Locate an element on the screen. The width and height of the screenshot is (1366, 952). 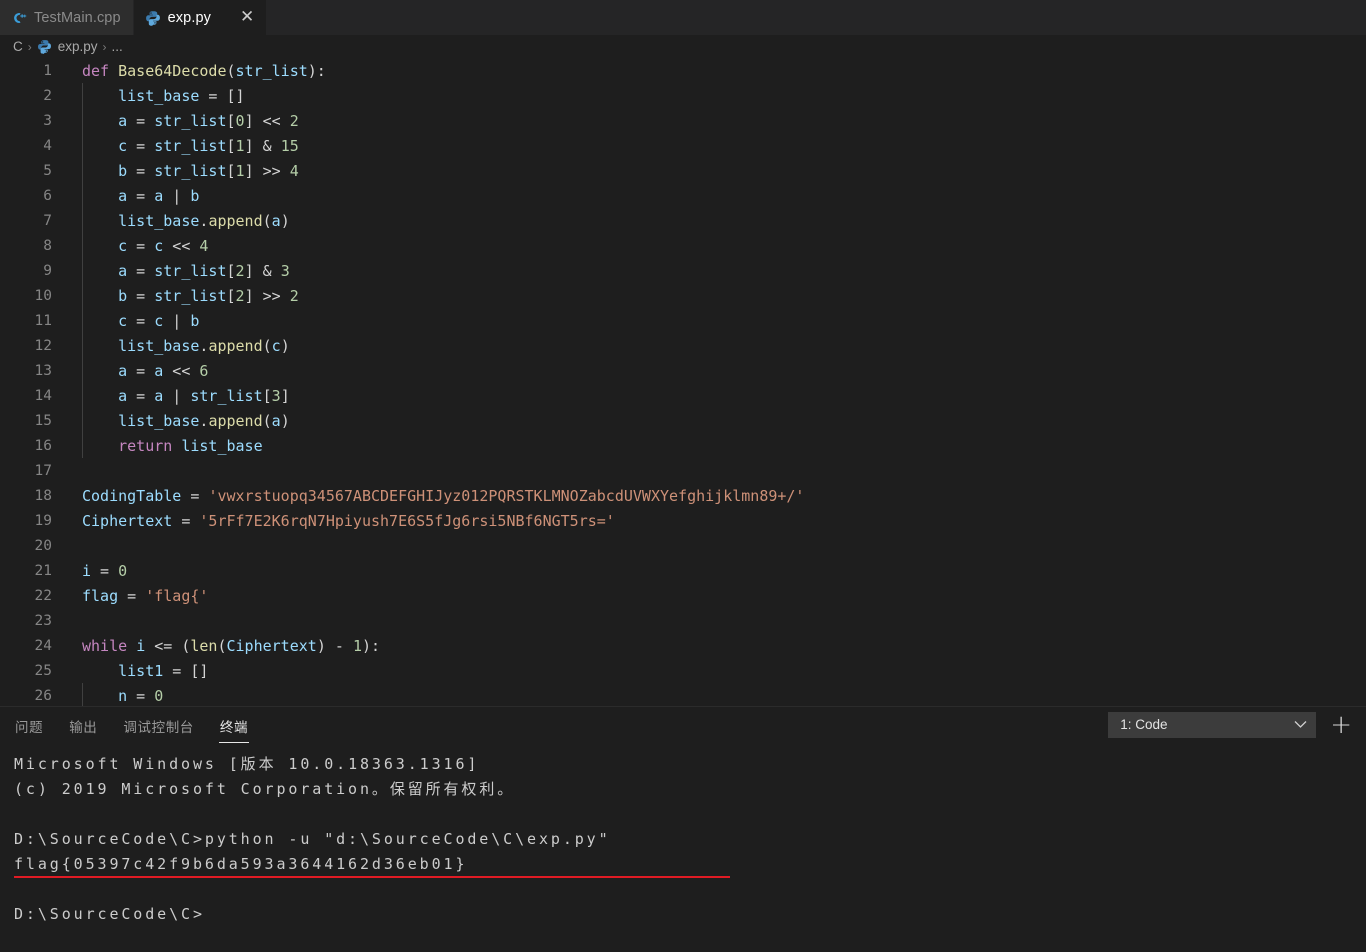
line-number: 5 is located at coordinates (47, 170).